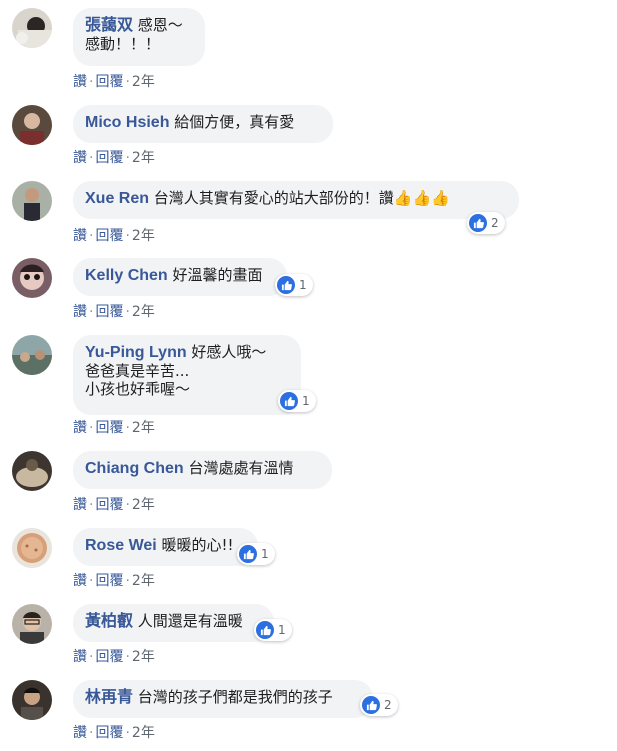 The image size is (617, 751). I want to click on comment-text: 小孩也好乖喔～, so click(138, 389).